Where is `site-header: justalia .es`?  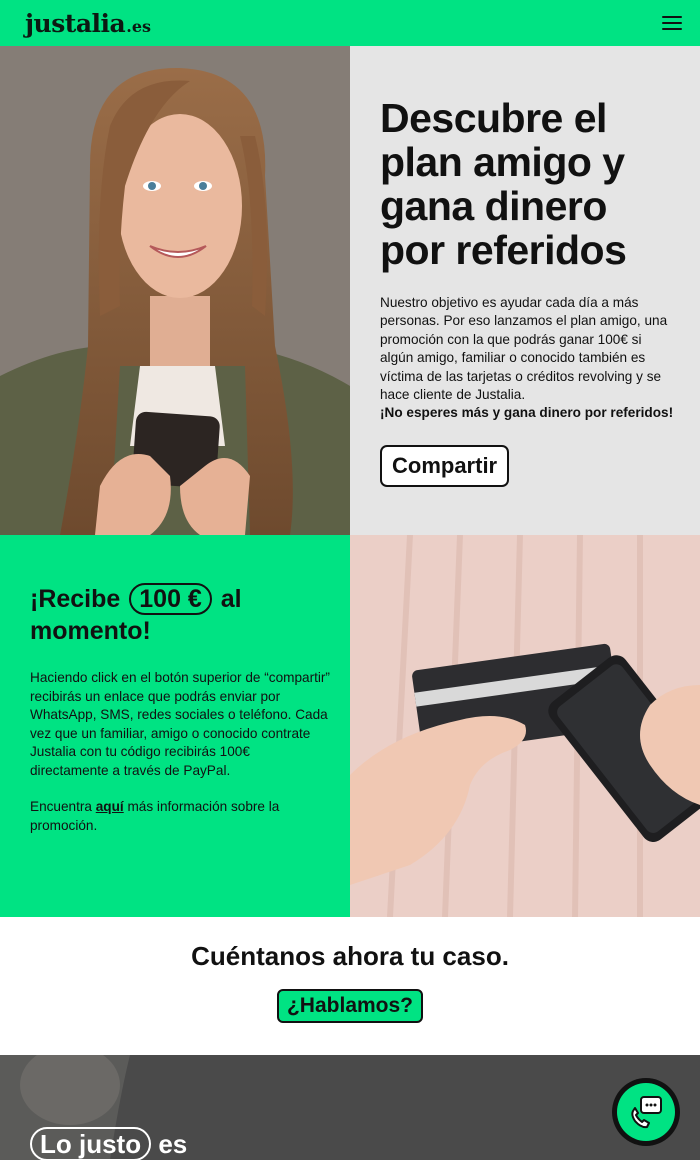 site-header: justalia .es is located at coordinates (350, 23).